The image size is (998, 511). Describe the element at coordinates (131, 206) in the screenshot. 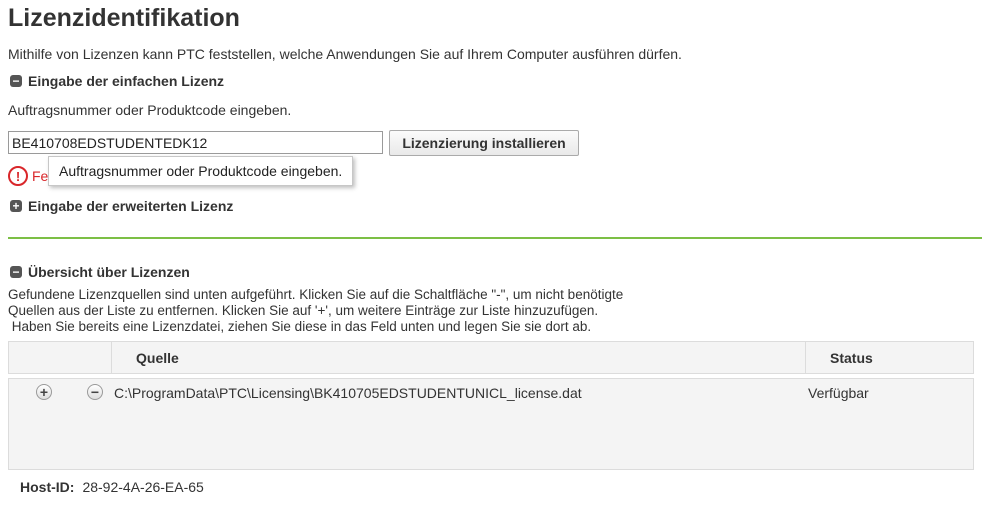

I see `advanced-license-heading: Eingabe der erweiterten Lizenz` at that location.